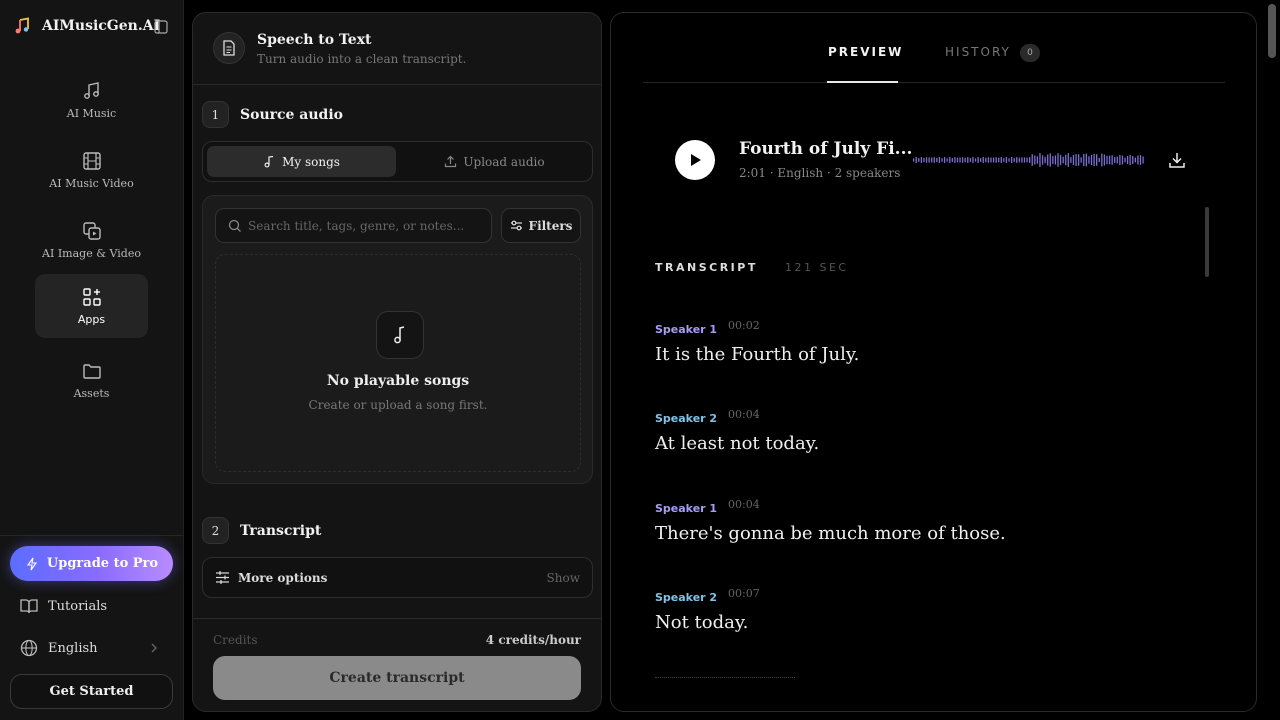 Image resolution: width=1280 pixels, height=720 pixels. What do you see at coordinates (1207, 242) in the screenshot?
I see `transcript-scrollbar` at bounding box center [1207, 242].